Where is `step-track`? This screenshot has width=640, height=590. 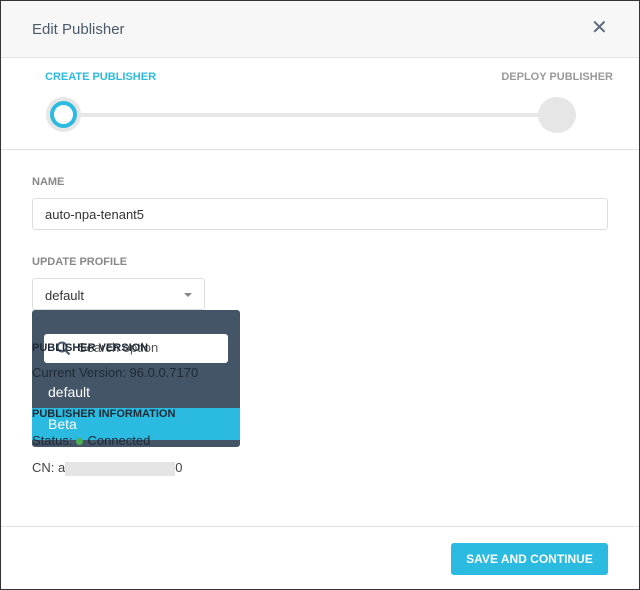
step-track is located at coordinates (308, 115).